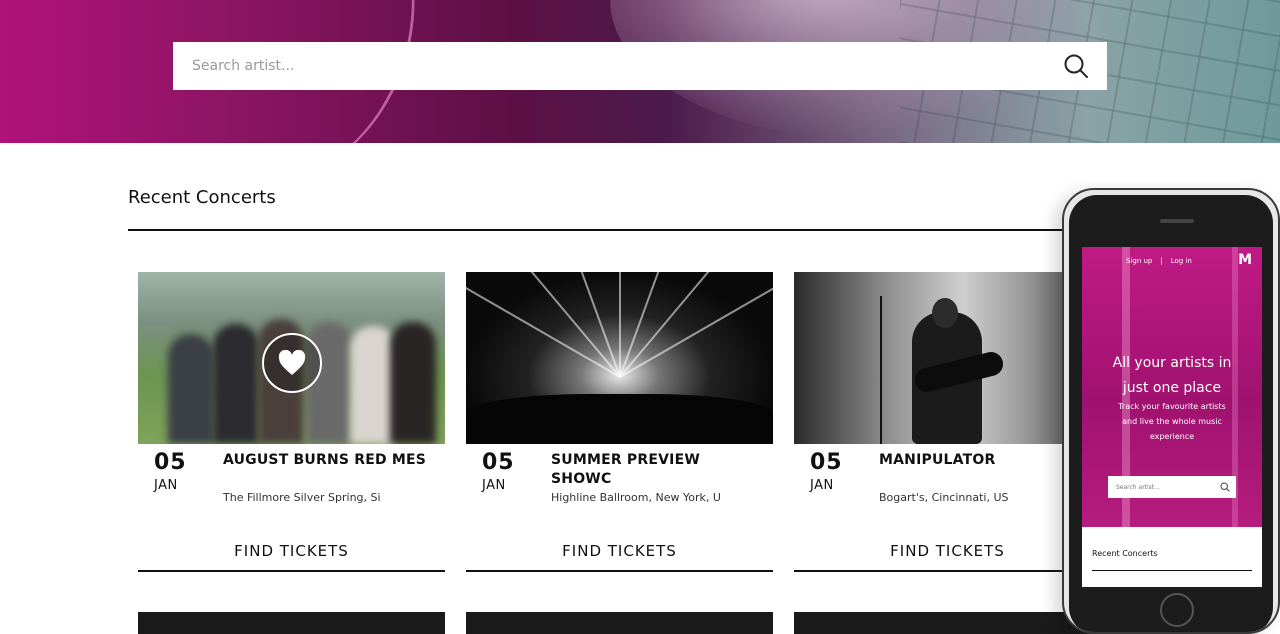 The width and height of the screenshot is (1280, 634). I want to click on phone-logo: M, so click(1245, 260).